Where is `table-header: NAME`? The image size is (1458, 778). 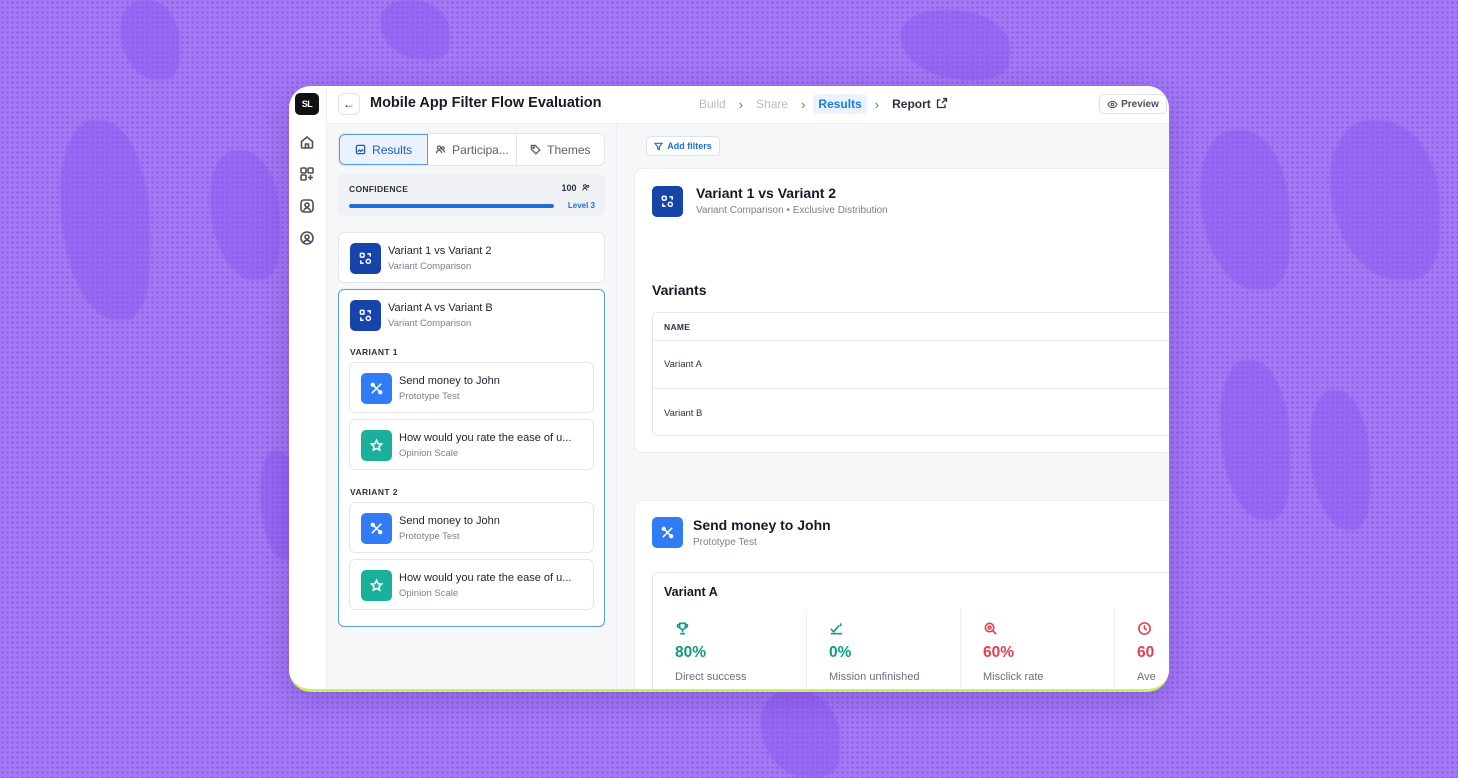
table-header: NAME is located at coordinates (911, 327).